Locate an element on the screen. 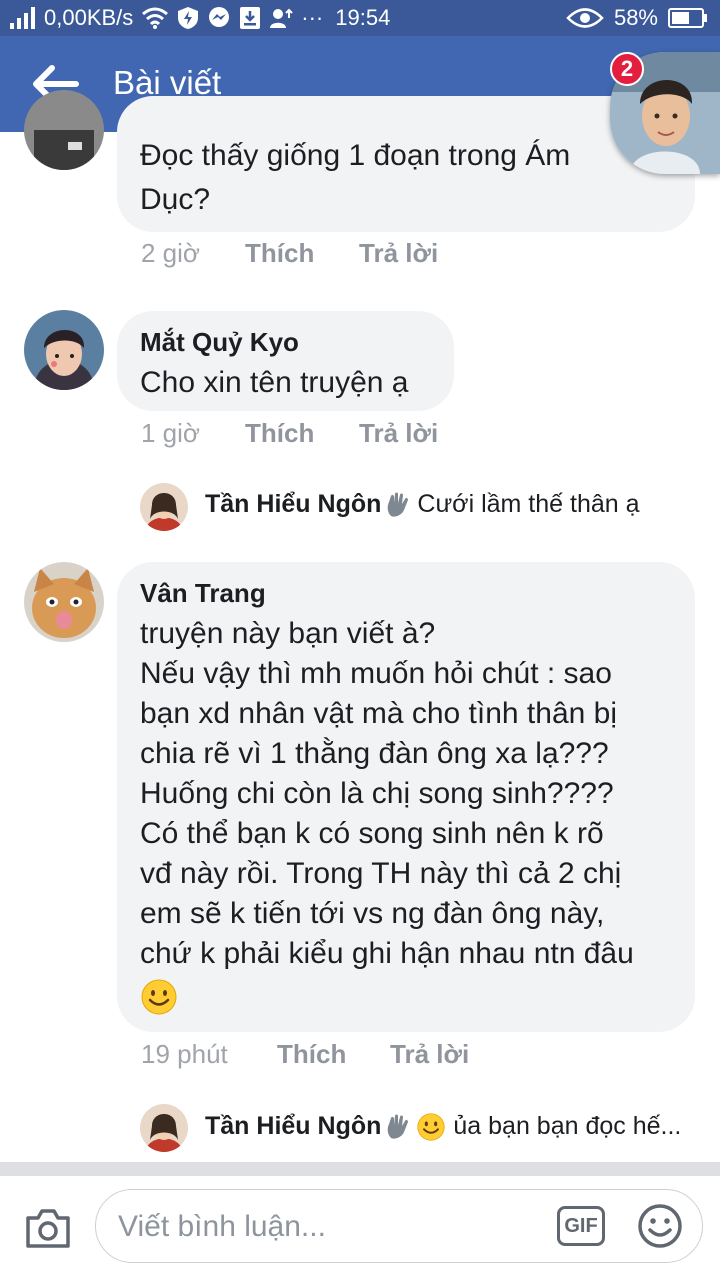 The width and height of the screenshot is (720, 1280). comment-time: 1 giờ is located at coordinates (170, 433).